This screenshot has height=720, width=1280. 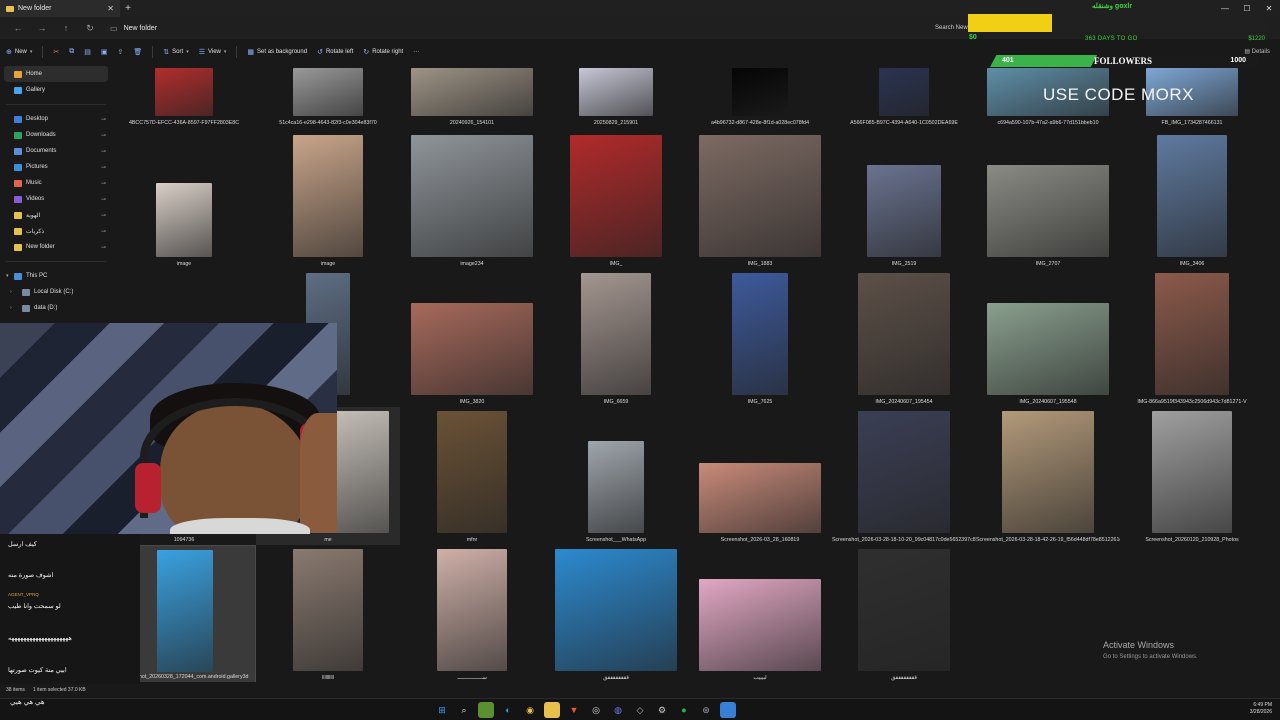 What do you see at coordinates (42, 28) in the screenshot?
I see `forward-icon: →` at bounding box center [42, 28].